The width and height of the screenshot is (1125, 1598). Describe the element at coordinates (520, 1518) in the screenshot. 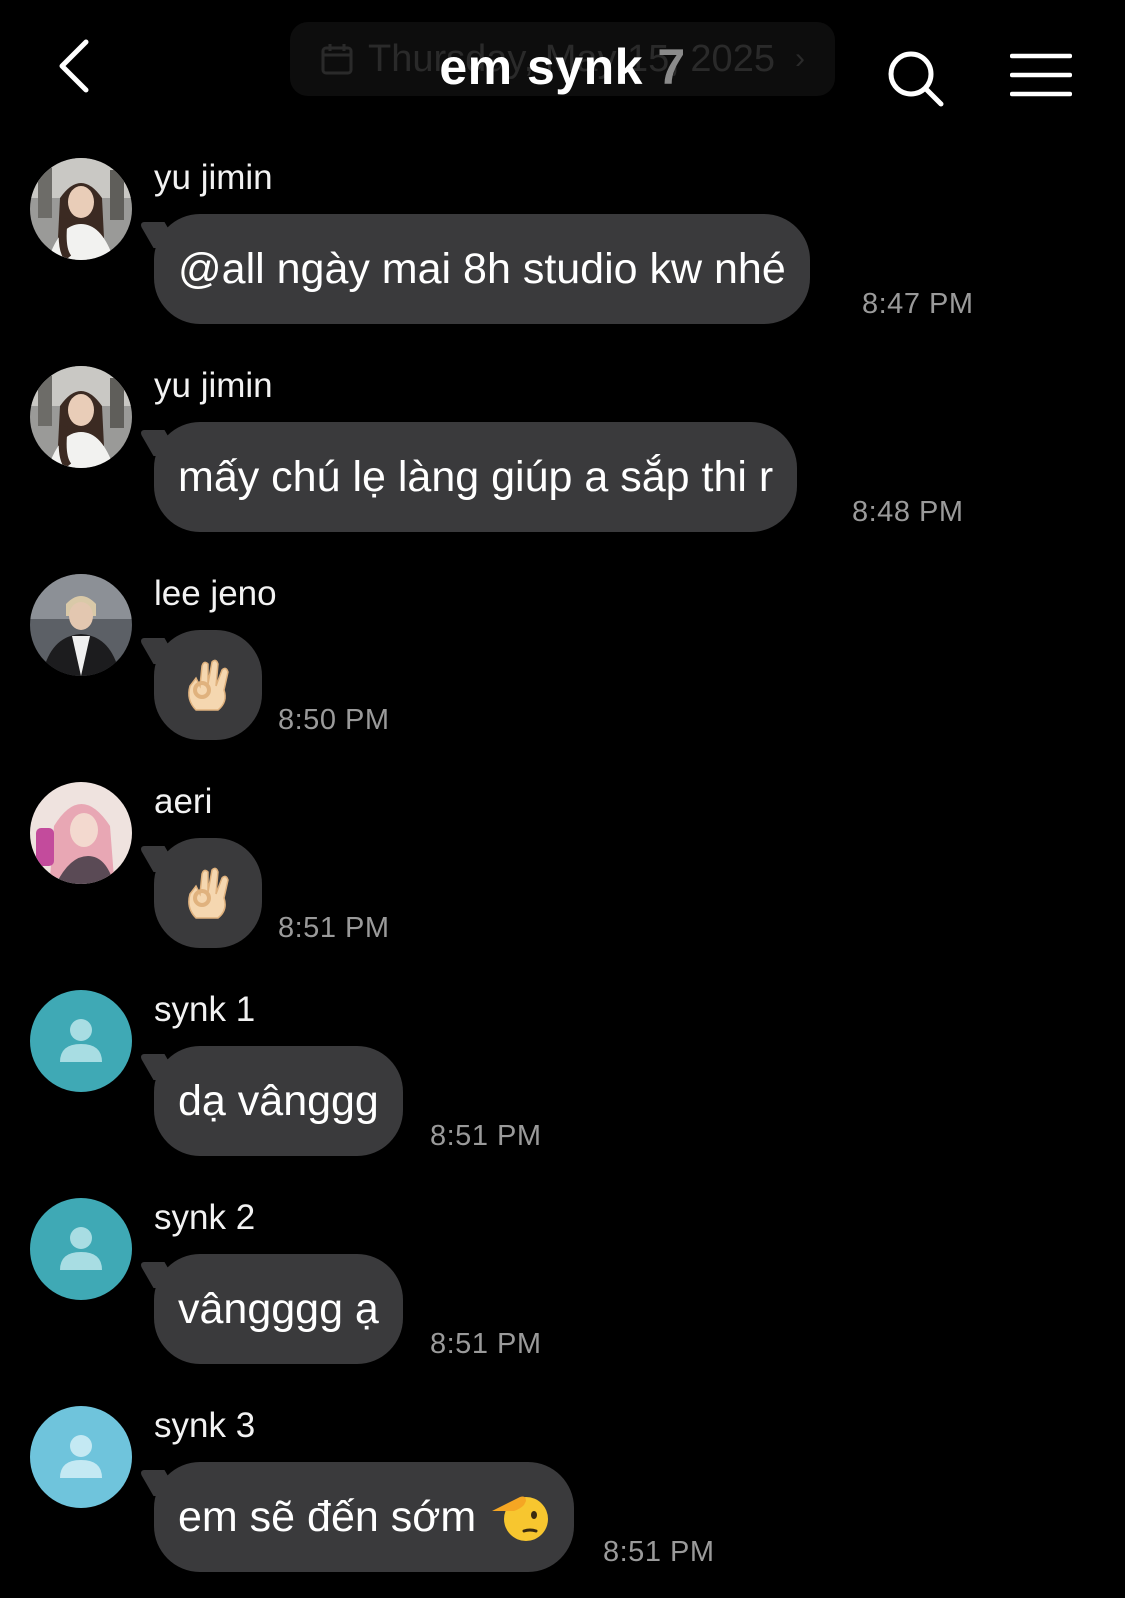

I see `saluting-face-icon` at that location.